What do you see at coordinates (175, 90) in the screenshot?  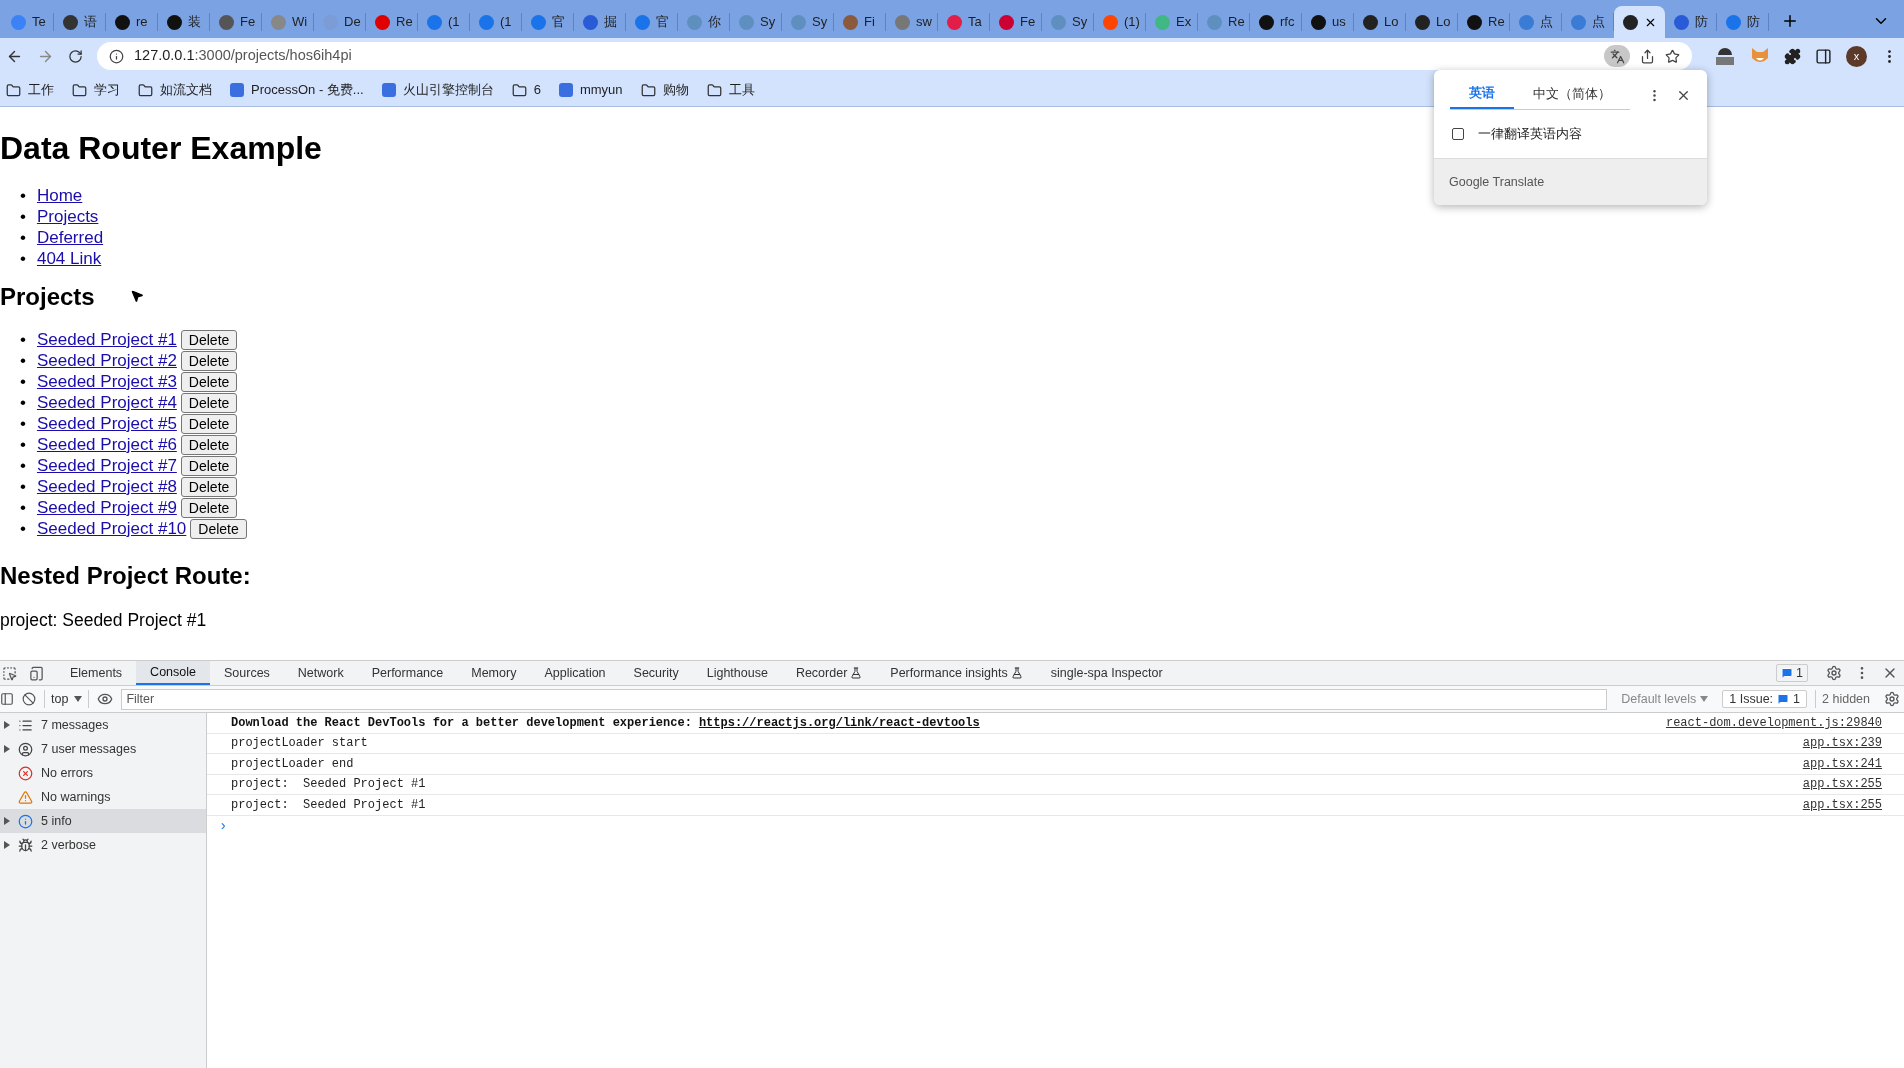 I see `bookmark: 如流文档` at bounding box center [175, 90].